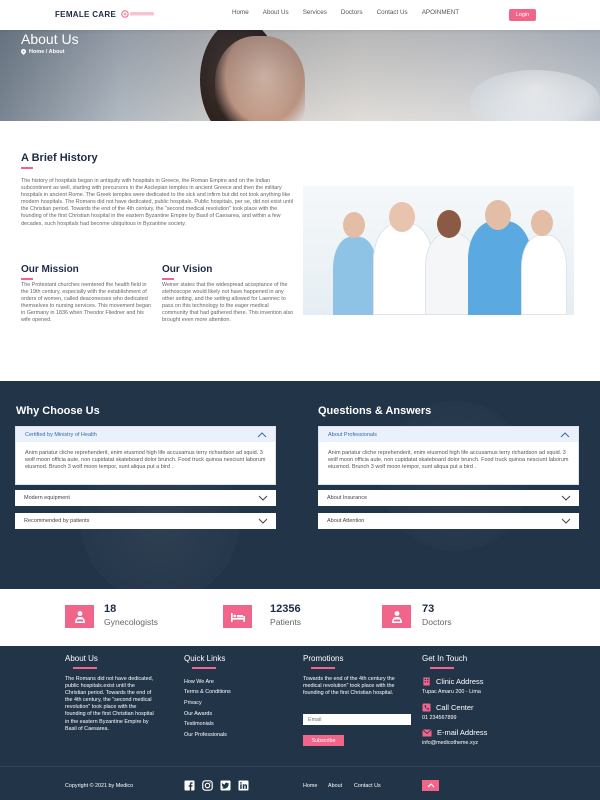 The height and width of the screenshot is (800, 600). Describe the element at coordinates (357, 719) in the screenshot. I see `newsletter-email-input` at that location.